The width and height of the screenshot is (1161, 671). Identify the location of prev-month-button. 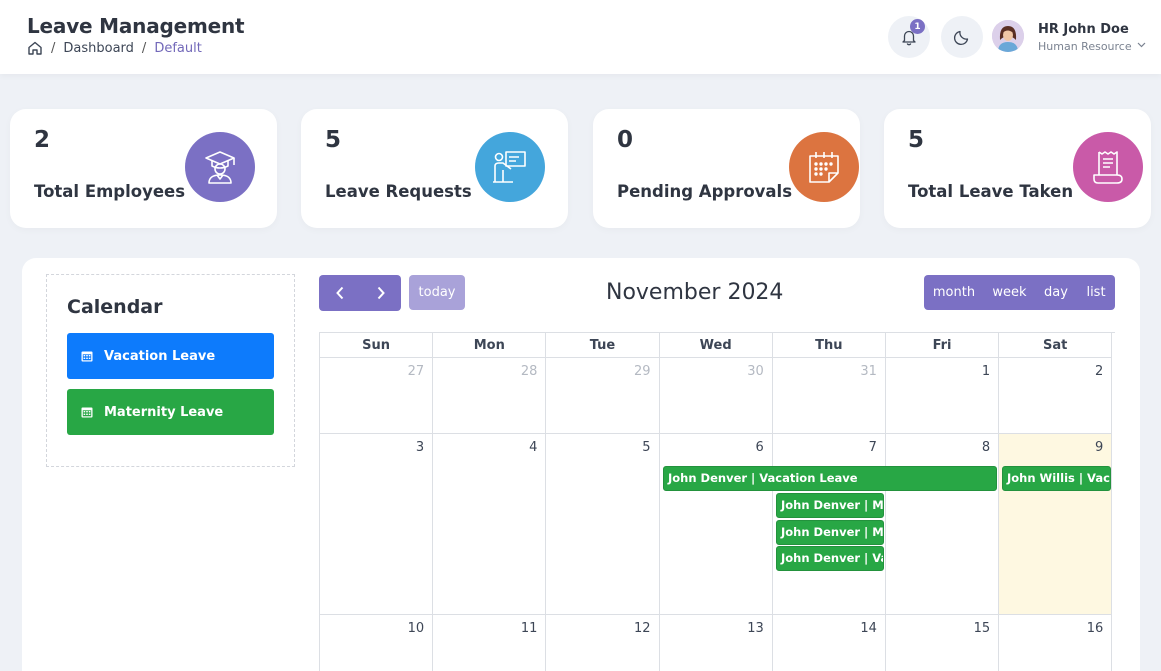
(339, 293).